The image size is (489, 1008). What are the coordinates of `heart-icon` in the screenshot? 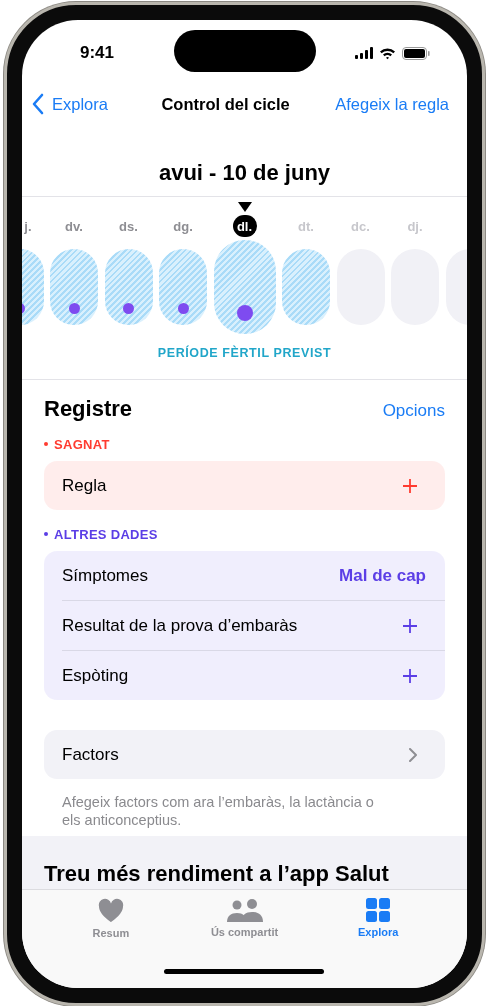 It's located at (110, 910).